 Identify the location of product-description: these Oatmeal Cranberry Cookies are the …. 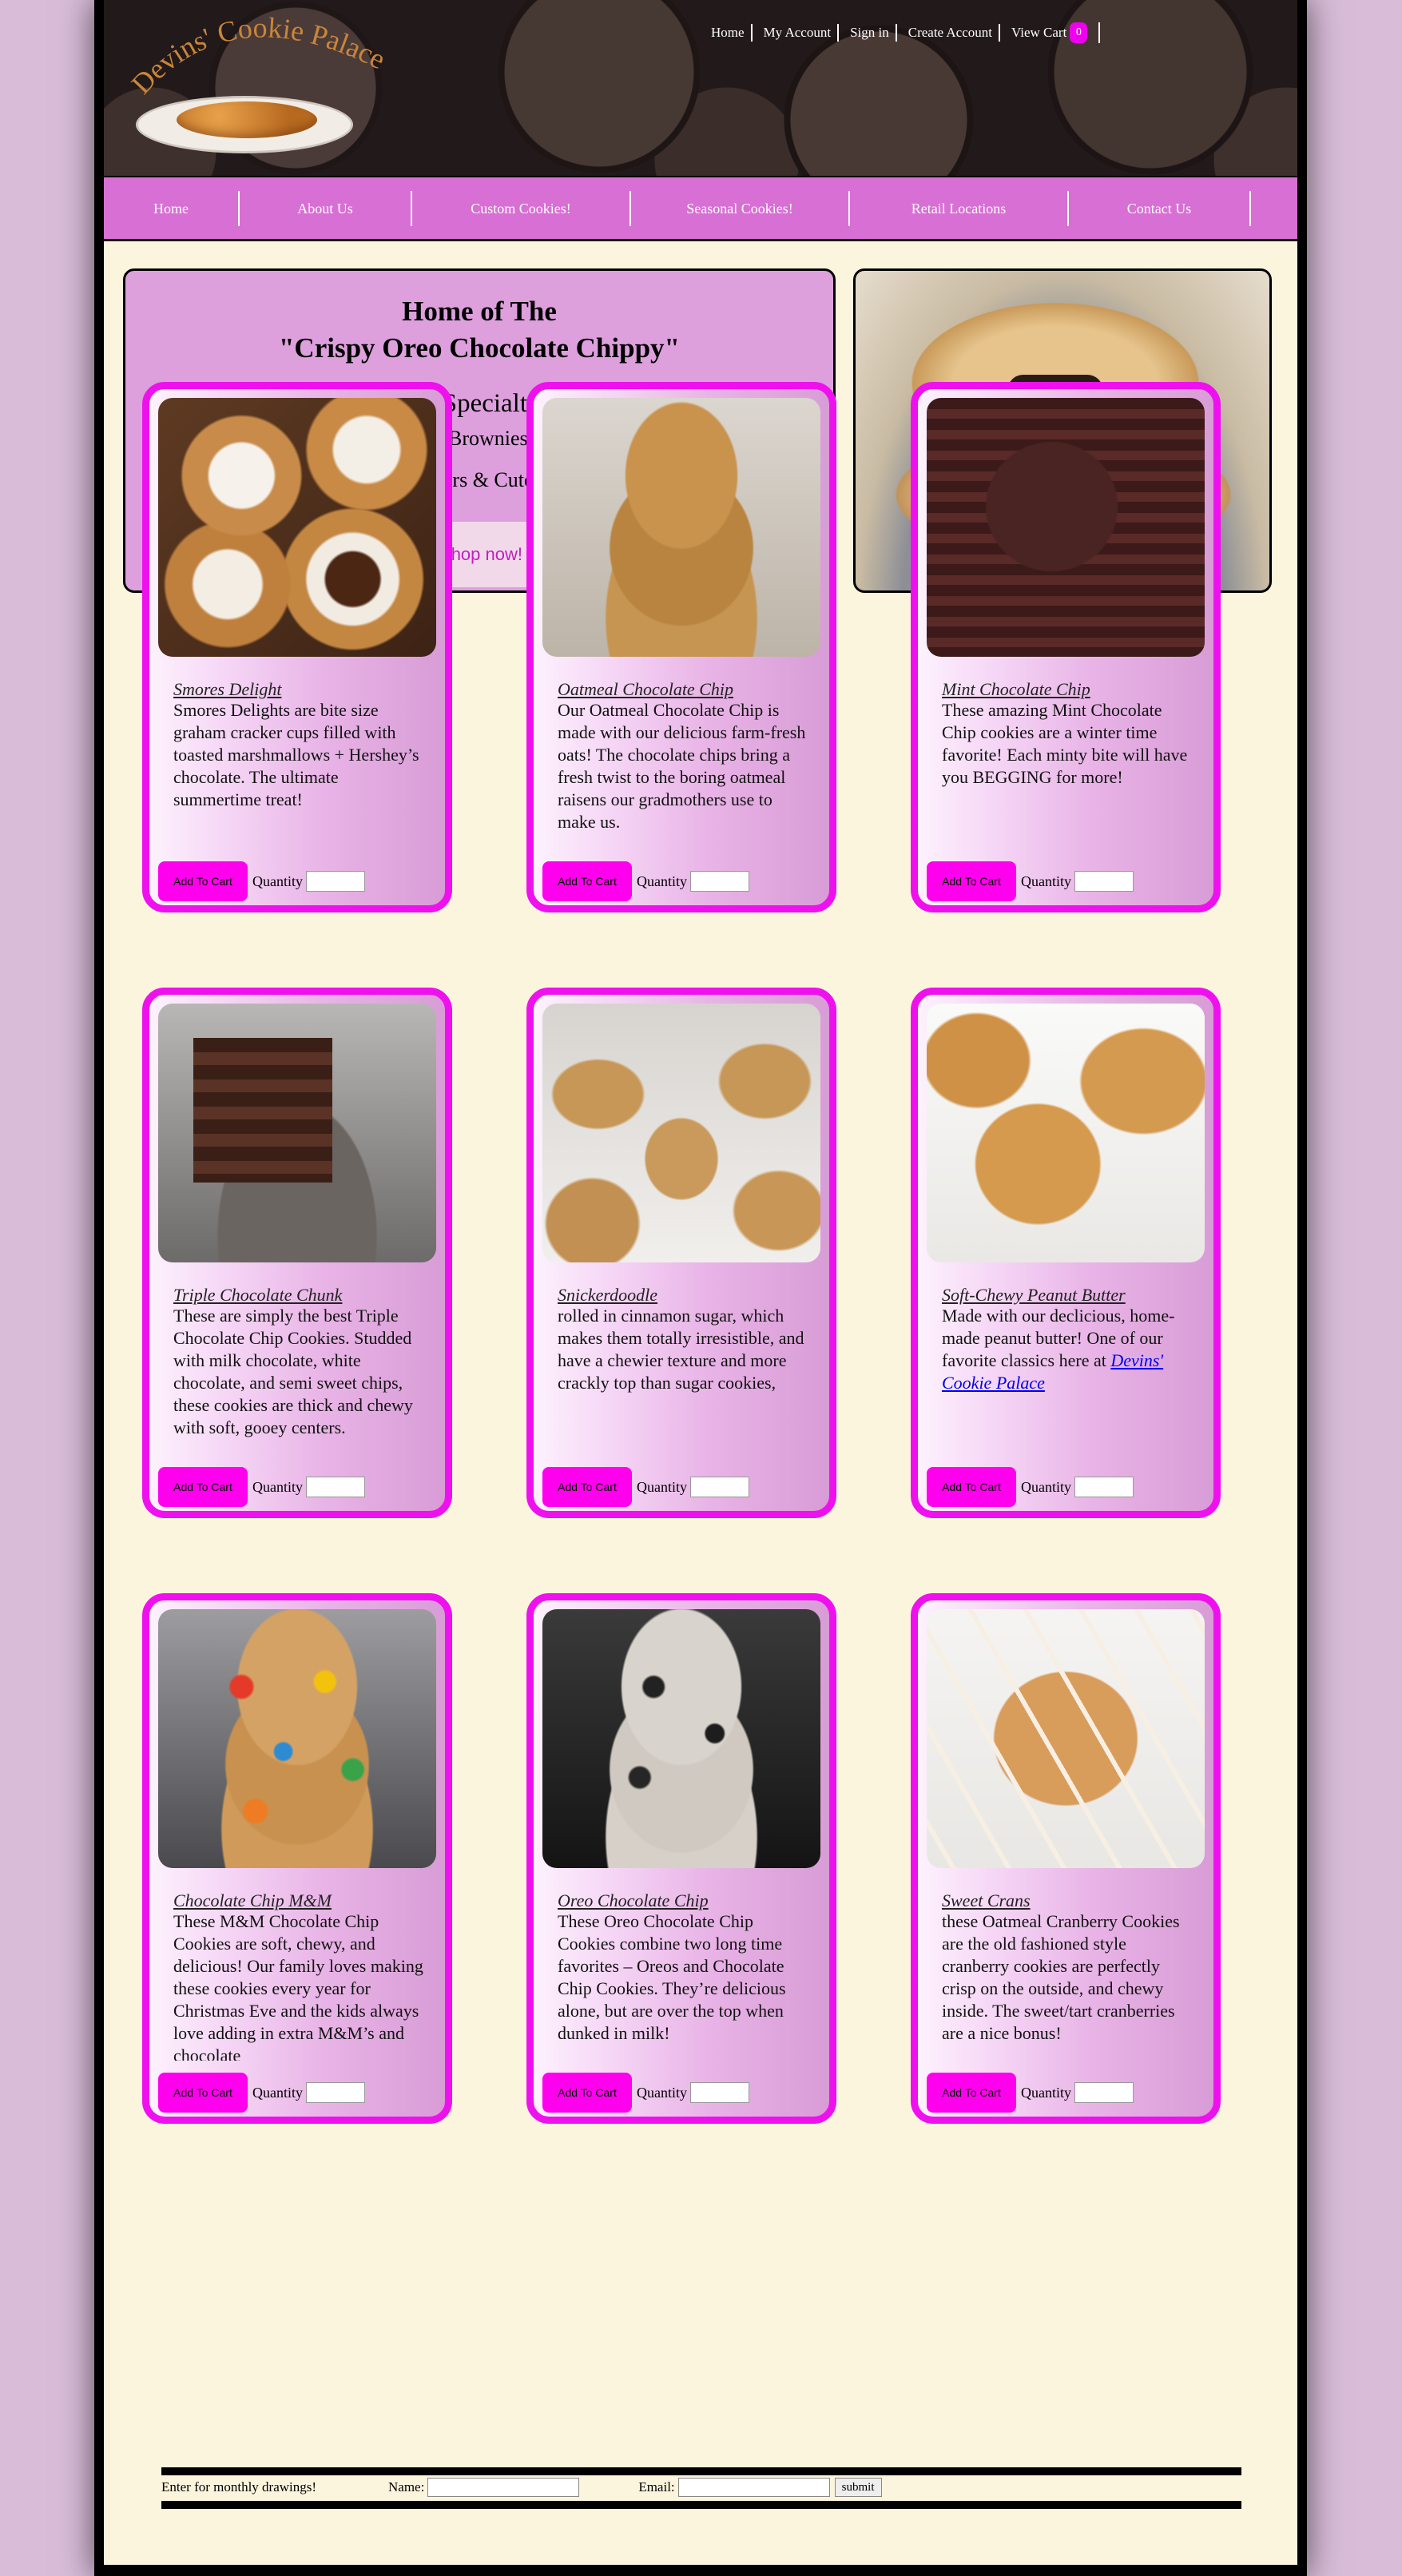
(1069, 1985).